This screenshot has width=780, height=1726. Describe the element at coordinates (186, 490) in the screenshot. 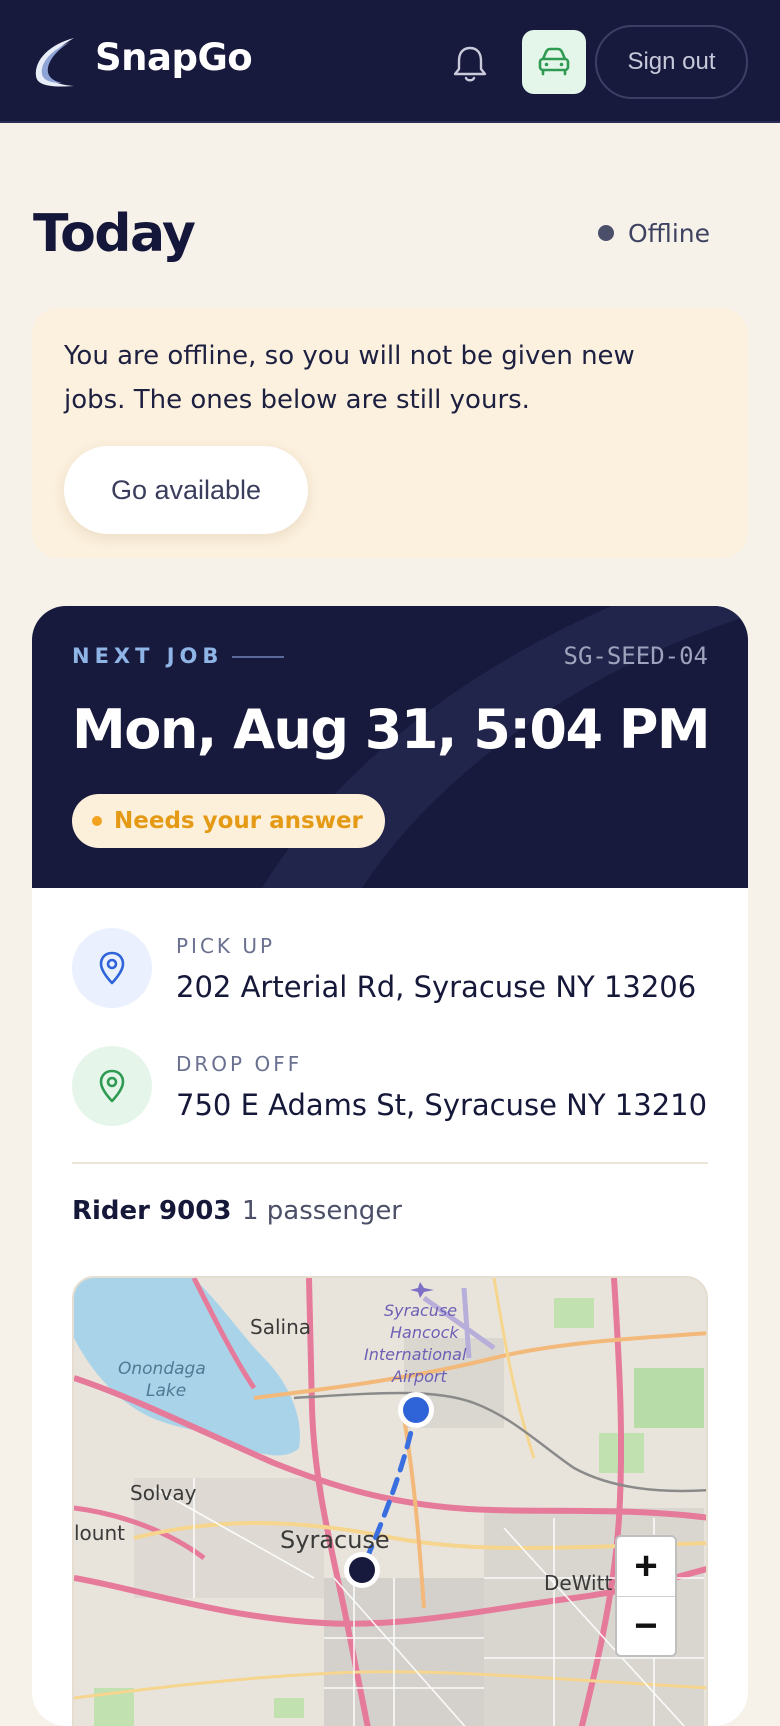

I see `go-available-button: Go available` at that location.